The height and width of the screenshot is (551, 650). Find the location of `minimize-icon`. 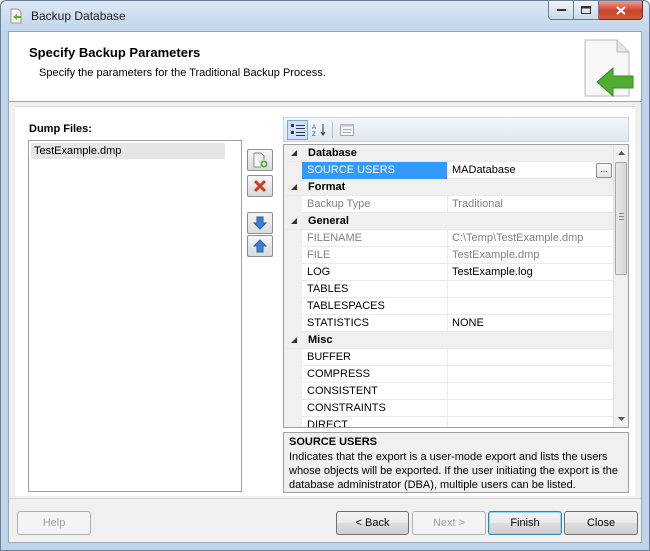

minimize-icon is located at coordinates (561, 10).